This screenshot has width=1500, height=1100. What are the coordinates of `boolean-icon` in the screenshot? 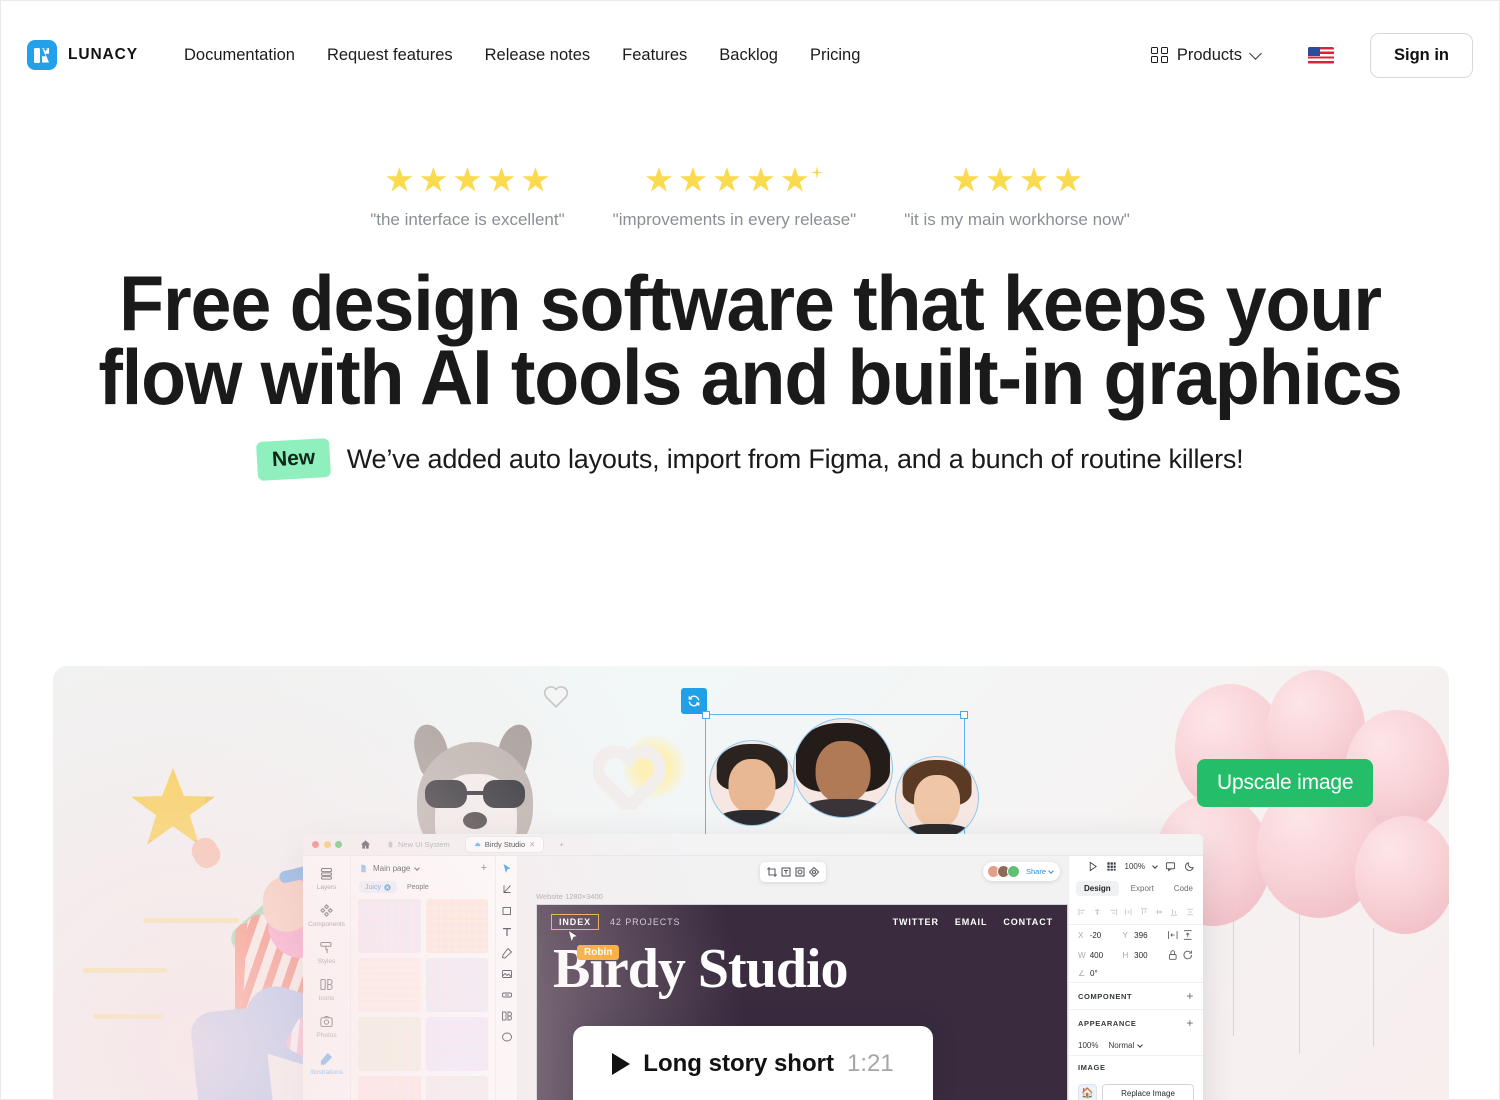 It's located at (814, 872).